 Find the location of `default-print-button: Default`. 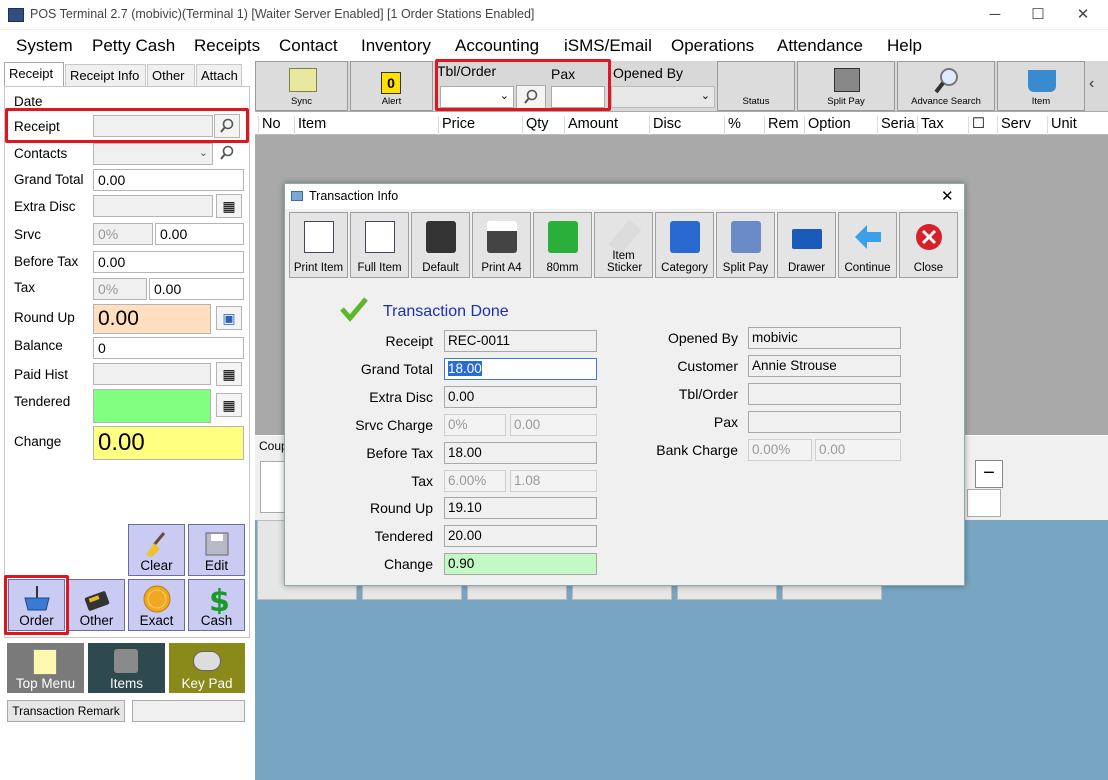

default-print-button: Default is located at coordinates (440, 245).